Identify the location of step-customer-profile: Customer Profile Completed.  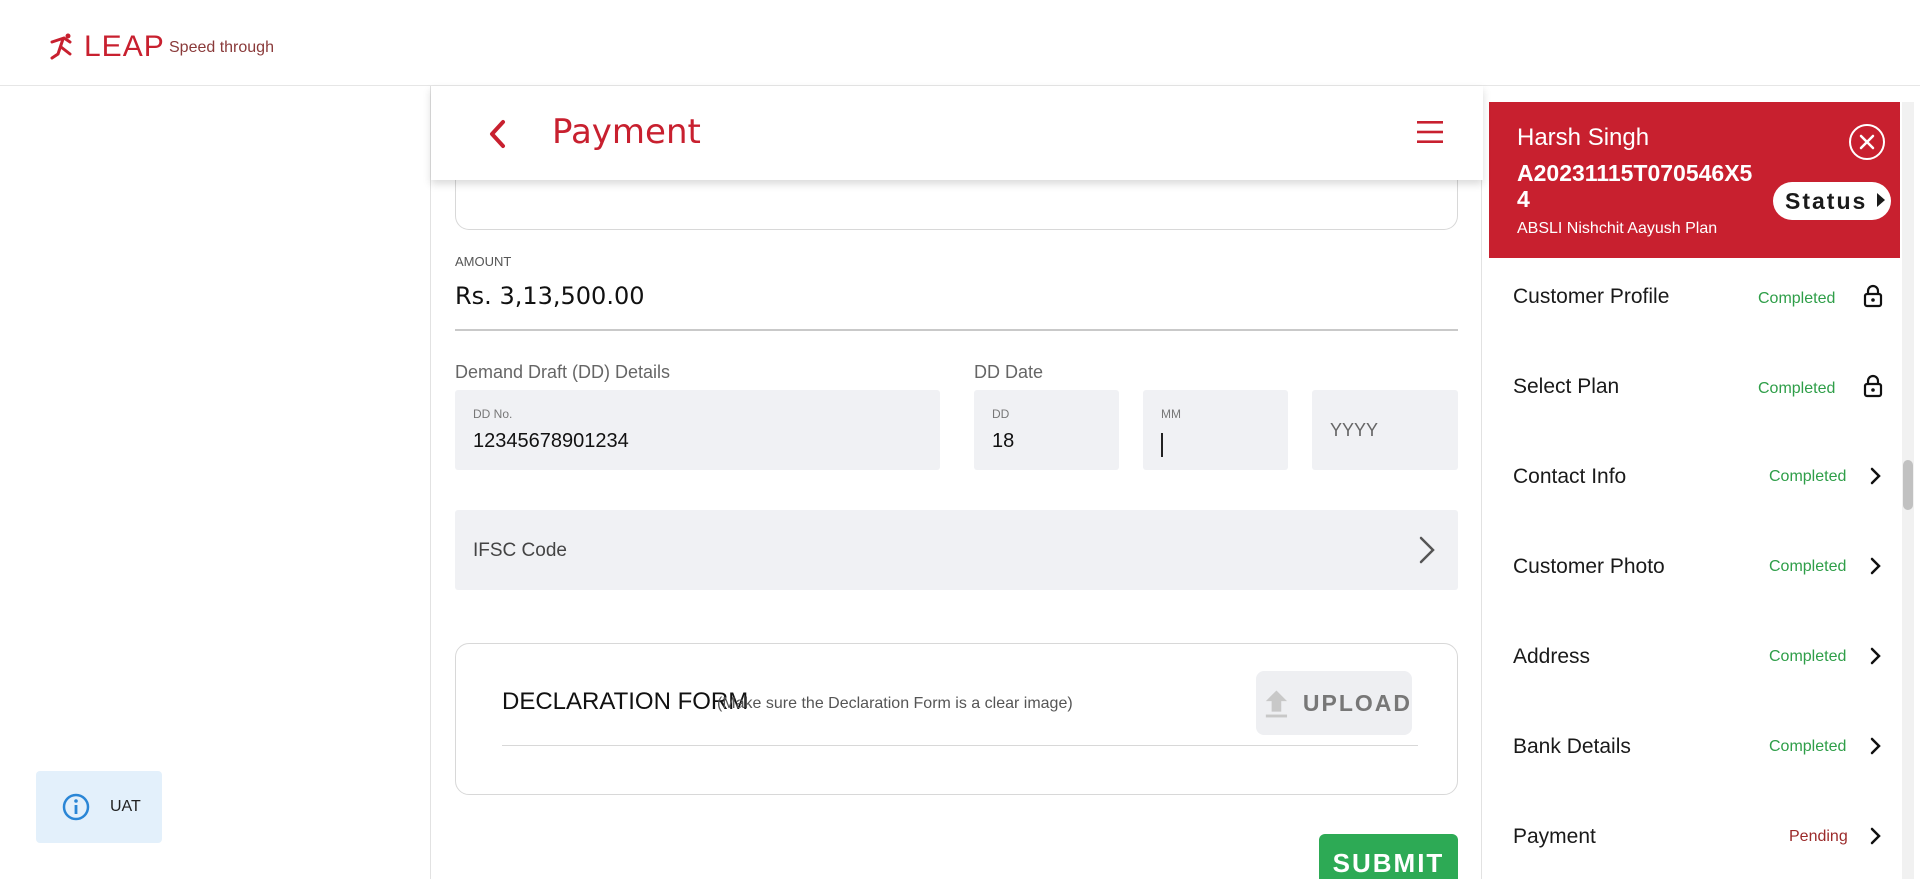
(1694, 303).